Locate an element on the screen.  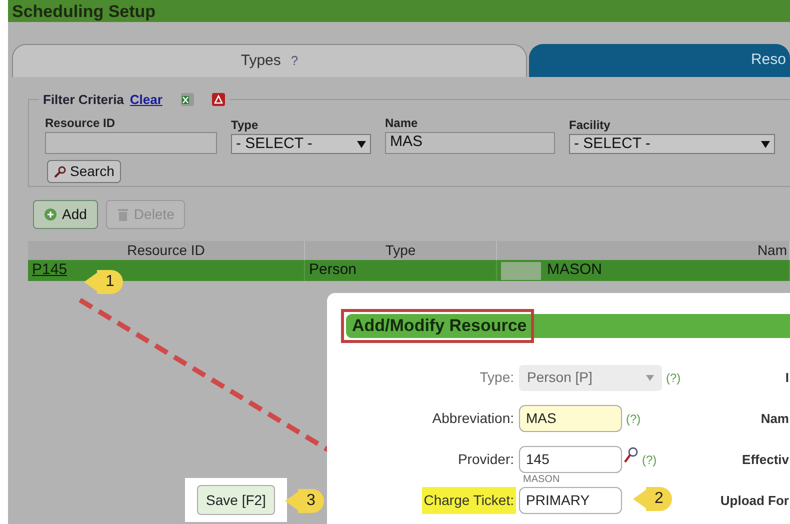
field-label: Type is located at coordinates (245, 125).